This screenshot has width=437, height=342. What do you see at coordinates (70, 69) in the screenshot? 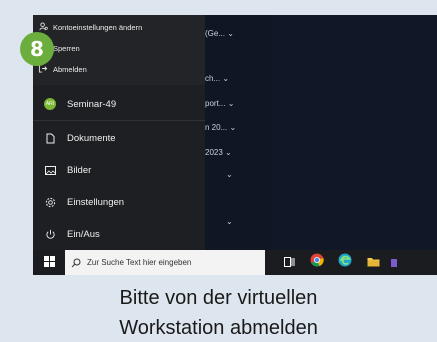
I see `menu-item-label: Abmelden` at bounding box center [70, 69].